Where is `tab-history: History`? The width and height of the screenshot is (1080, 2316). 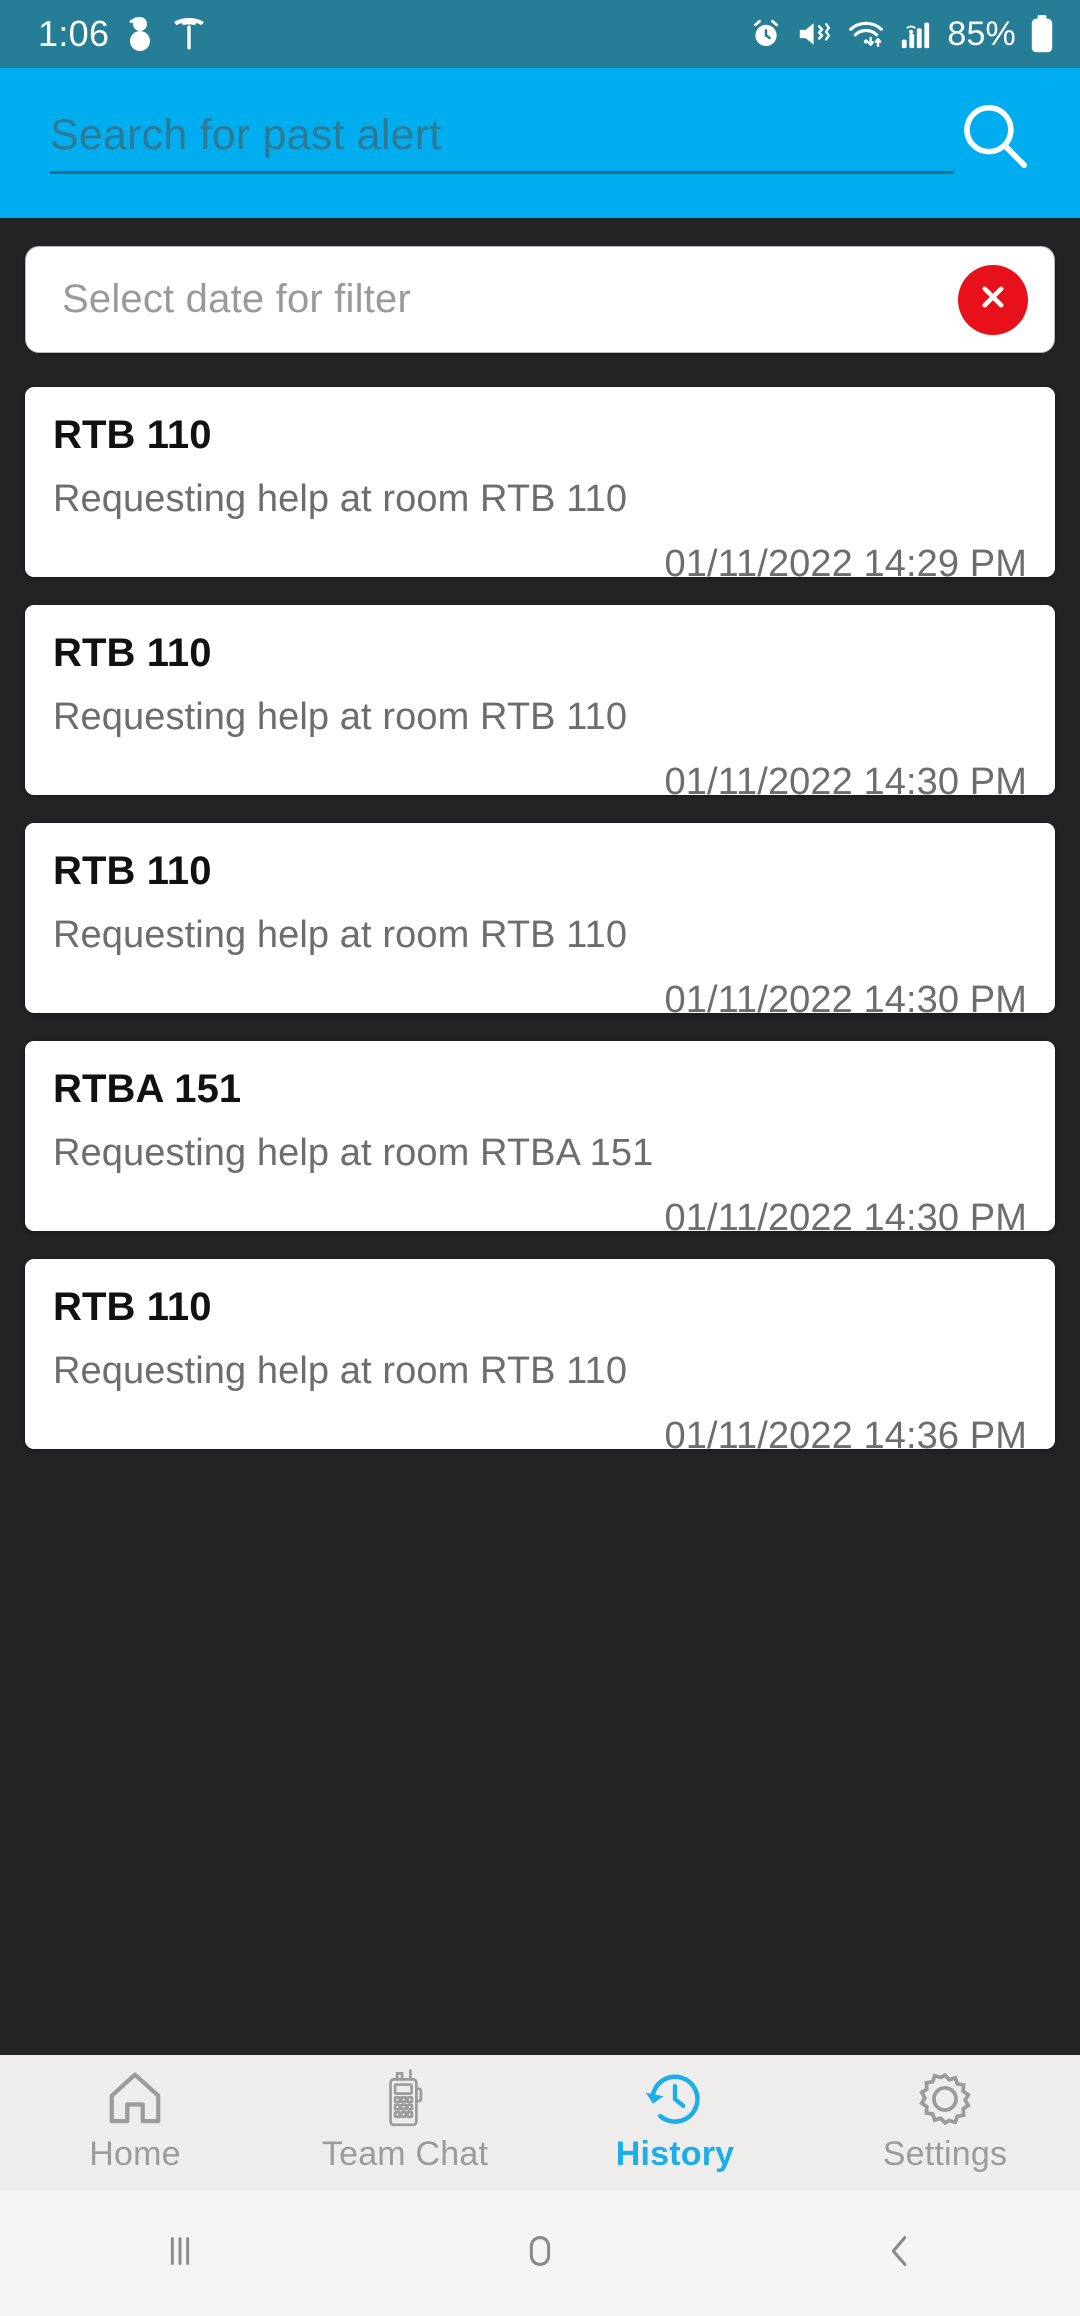
tab-history: History is located at coordinates (675, 2119).